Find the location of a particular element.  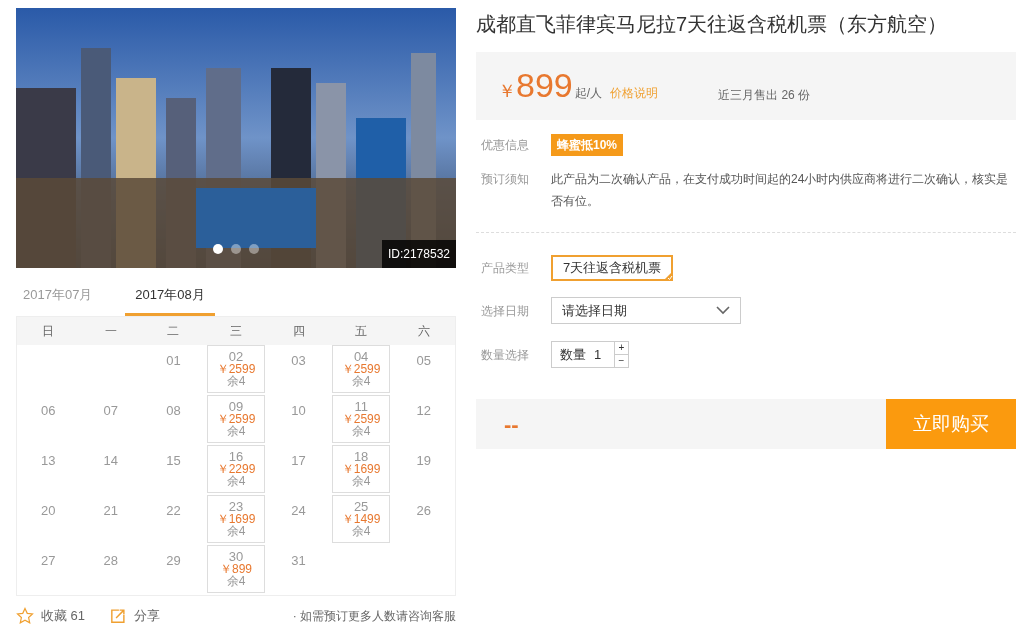

calendar-day: 21 is located at coordinates (111, 511).